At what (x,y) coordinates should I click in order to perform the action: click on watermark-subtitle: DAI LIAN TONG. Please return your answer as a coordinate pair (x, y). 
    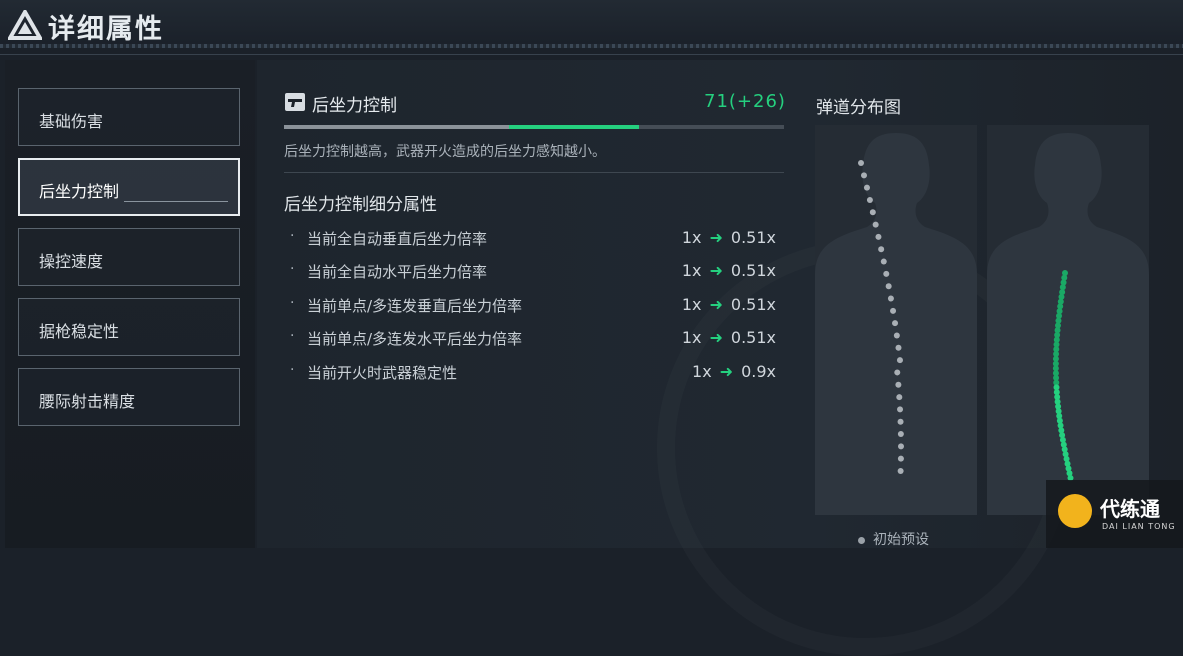
    Looking at the image, I should click on (1139, 526).